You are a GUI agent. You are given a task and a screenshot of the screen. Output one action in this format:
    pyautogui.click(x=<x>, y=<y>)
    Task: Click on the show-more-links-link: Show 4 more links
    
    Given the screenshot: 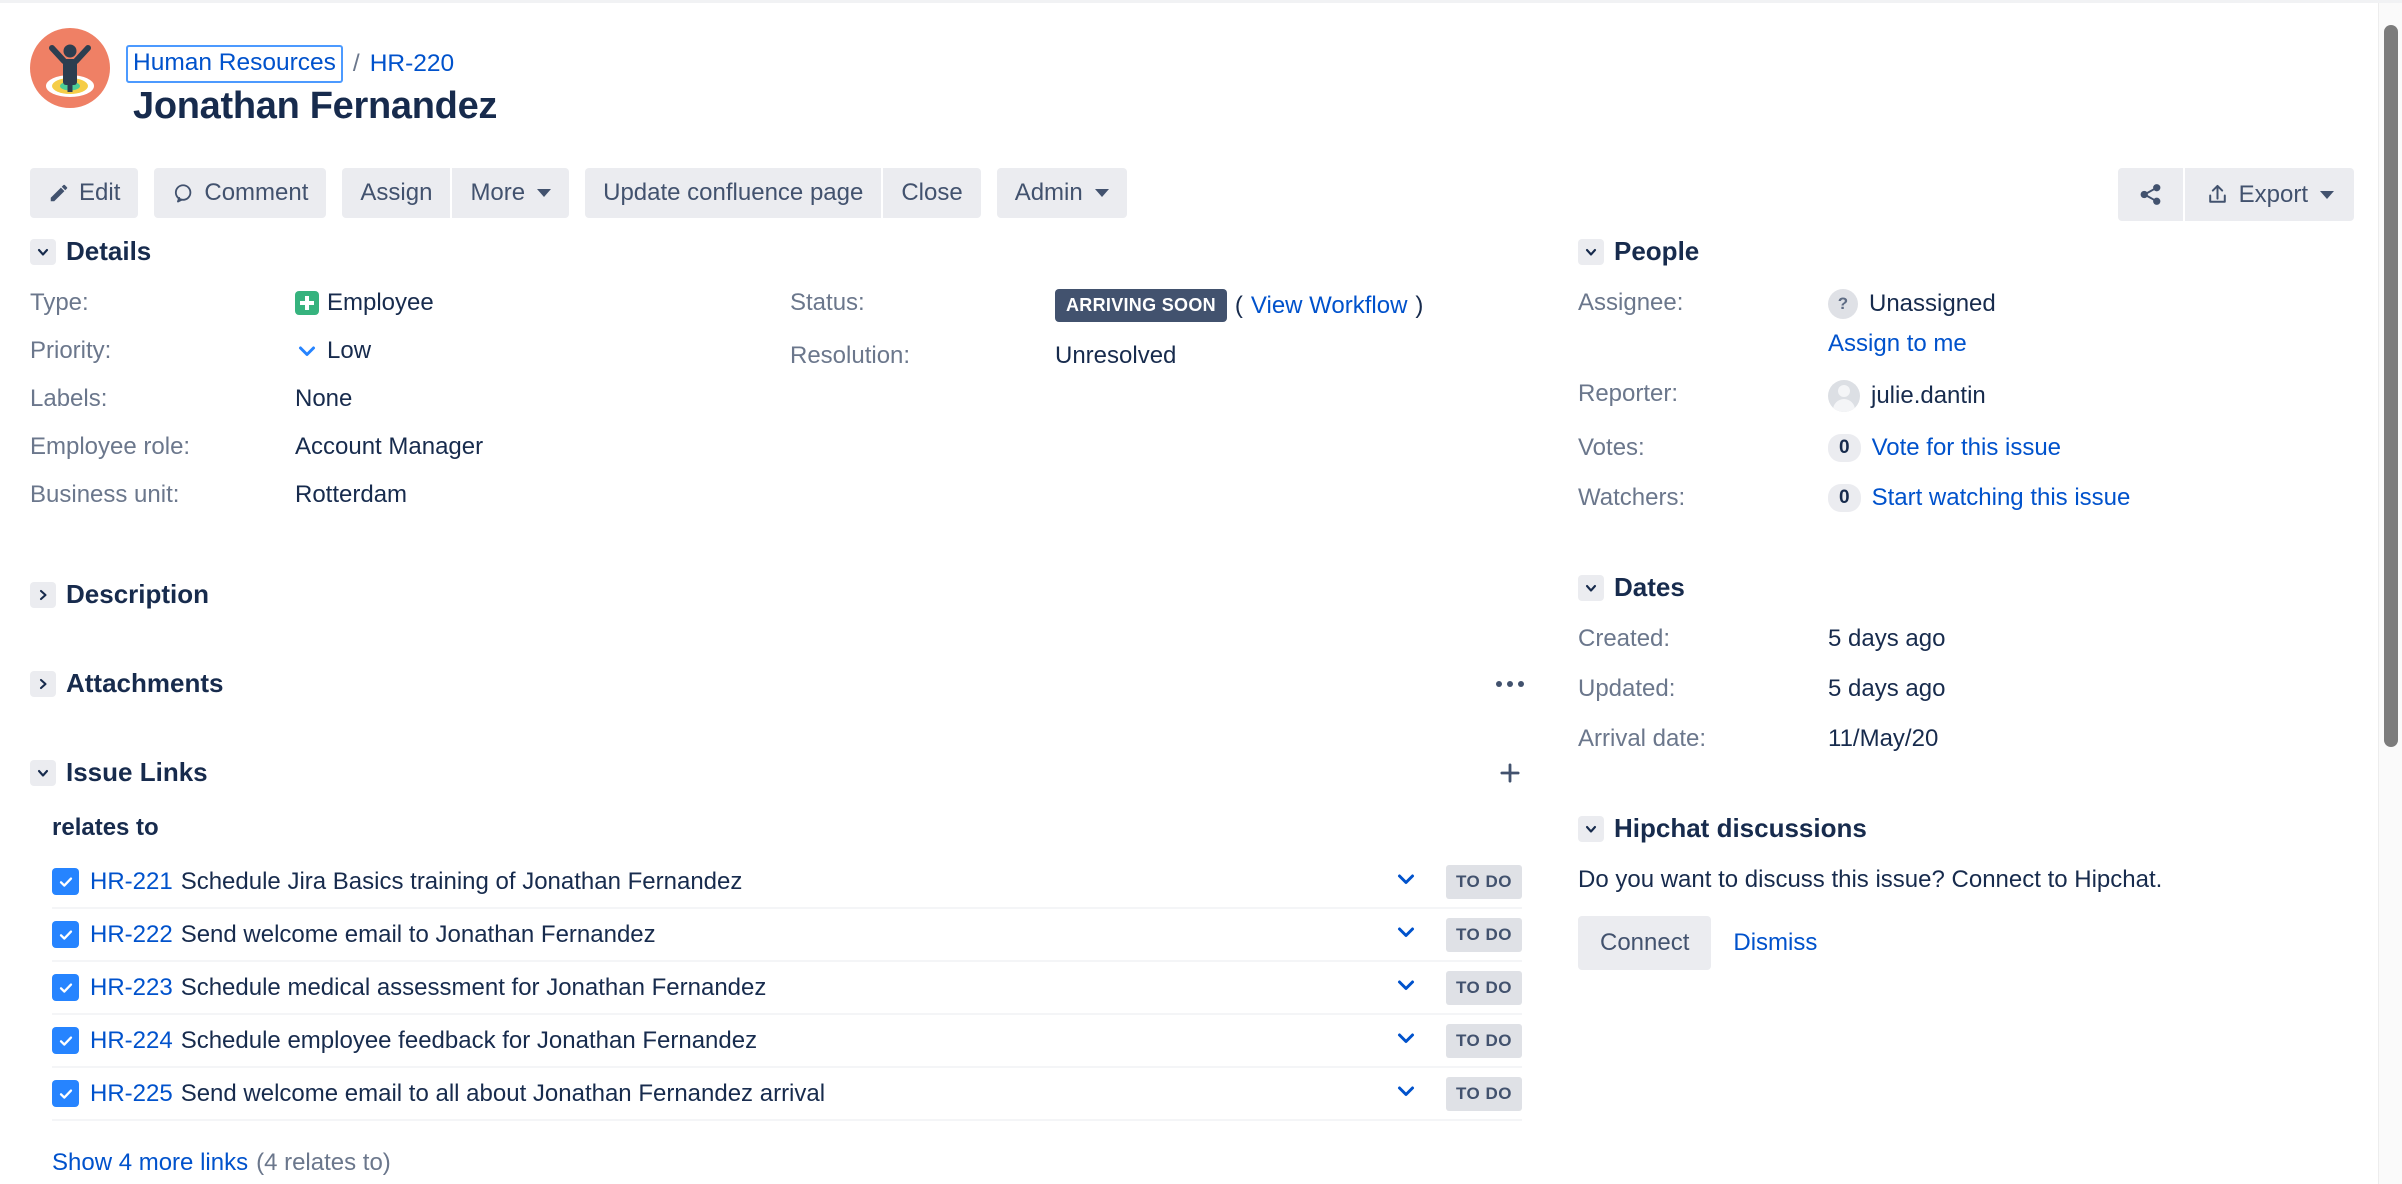 What is the action you would take?
    pyautogui.click(x=150, y=1162)
    